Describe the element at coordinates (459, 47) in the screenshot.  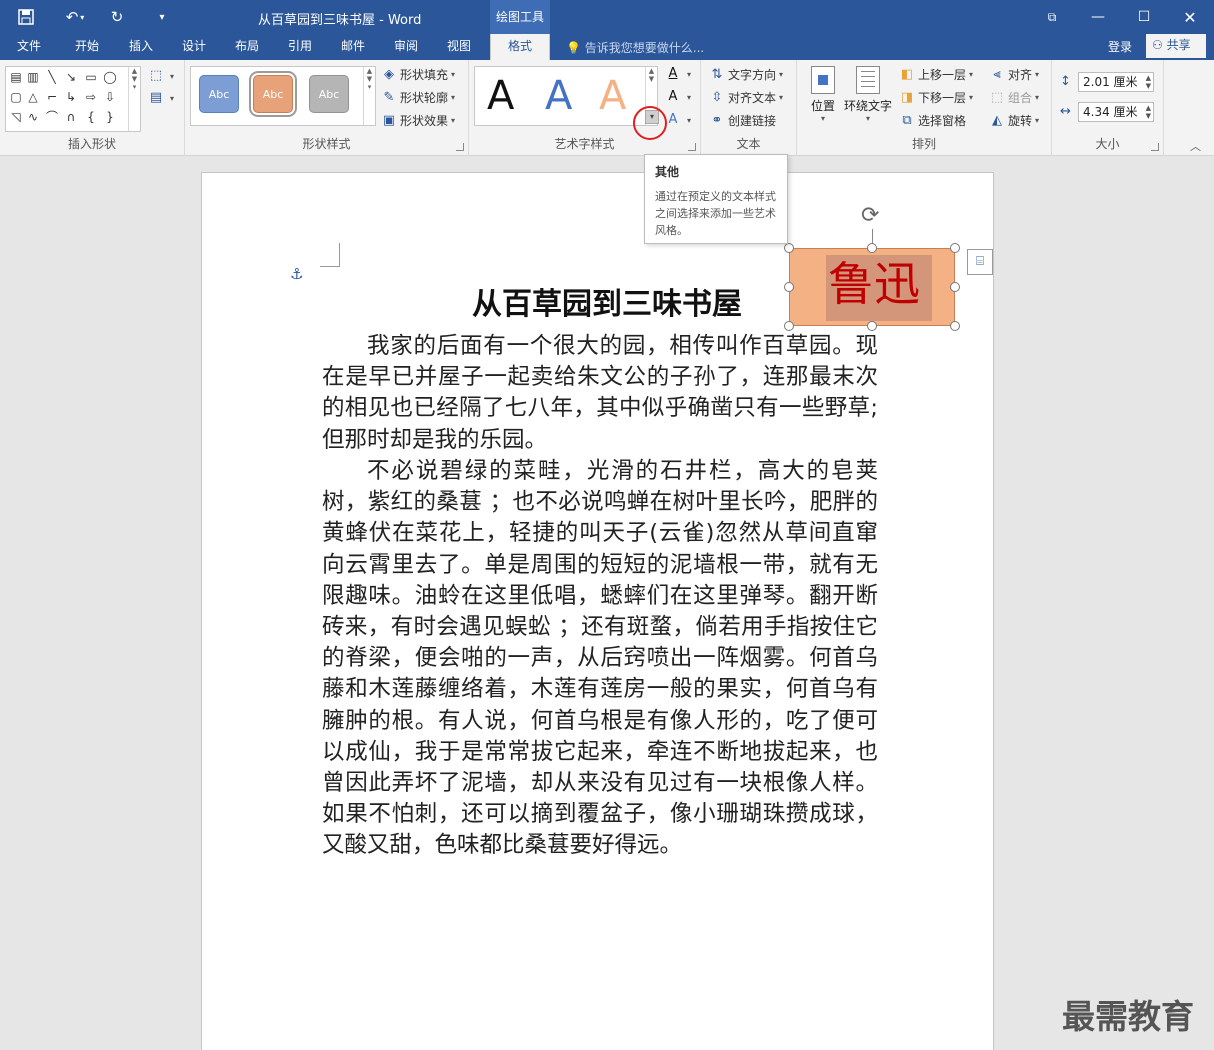
I see `tab-view: 视图` at that location.